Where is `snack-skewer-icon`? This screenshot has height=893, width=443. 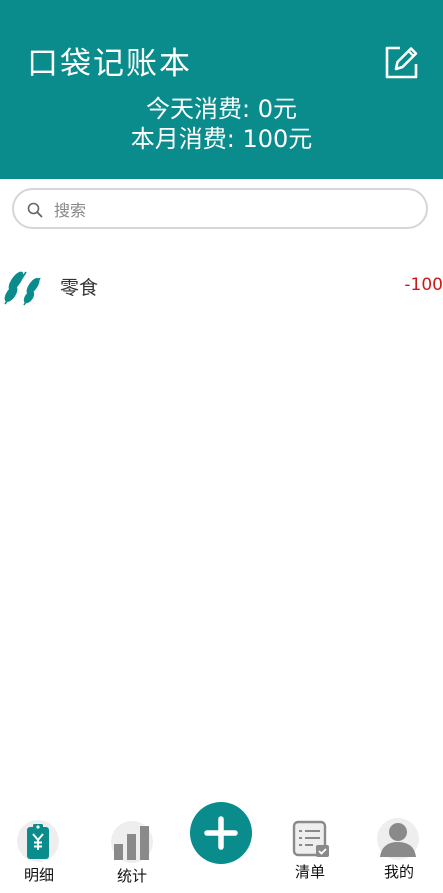
snack-skewer-icon is located at coordinates (22, 288).